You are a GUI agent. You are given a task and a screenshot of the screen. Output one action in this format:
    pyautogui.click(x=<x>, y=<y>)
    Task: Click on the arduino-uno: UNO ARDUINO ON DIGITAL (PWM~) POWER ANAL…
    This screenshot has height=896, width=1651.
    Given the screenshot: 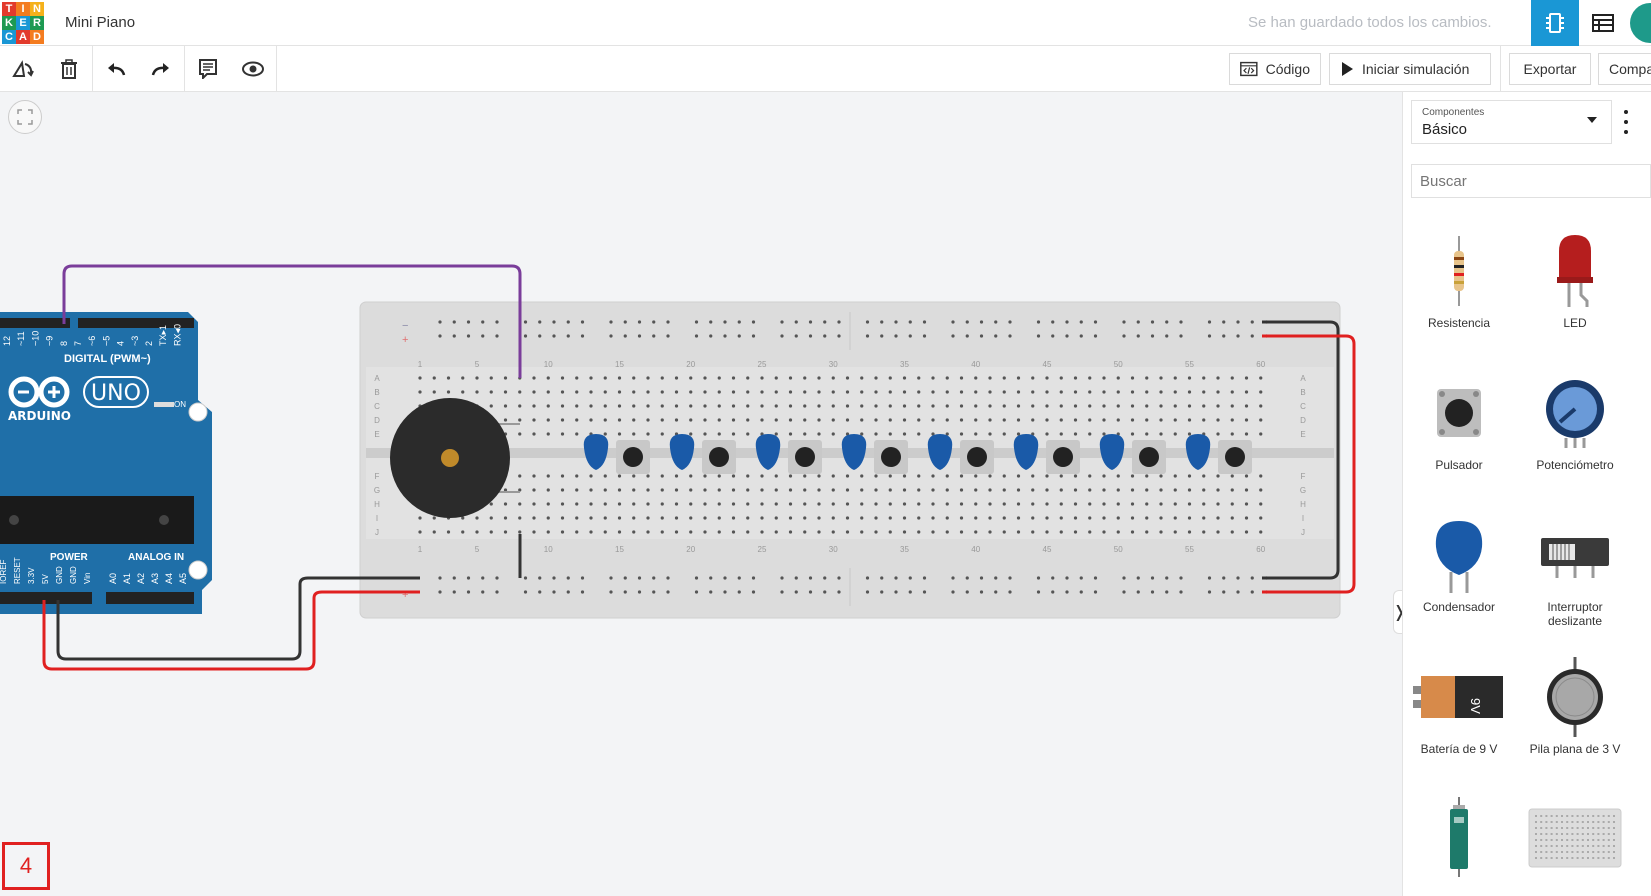 What is the action you would take?
    pyautogui.click(x=106, y=463)
    